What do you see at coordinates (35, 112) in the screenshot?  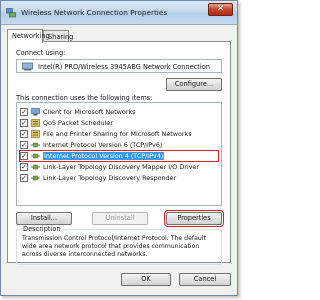 I see `client-icon` at bounding box center [35, 112].